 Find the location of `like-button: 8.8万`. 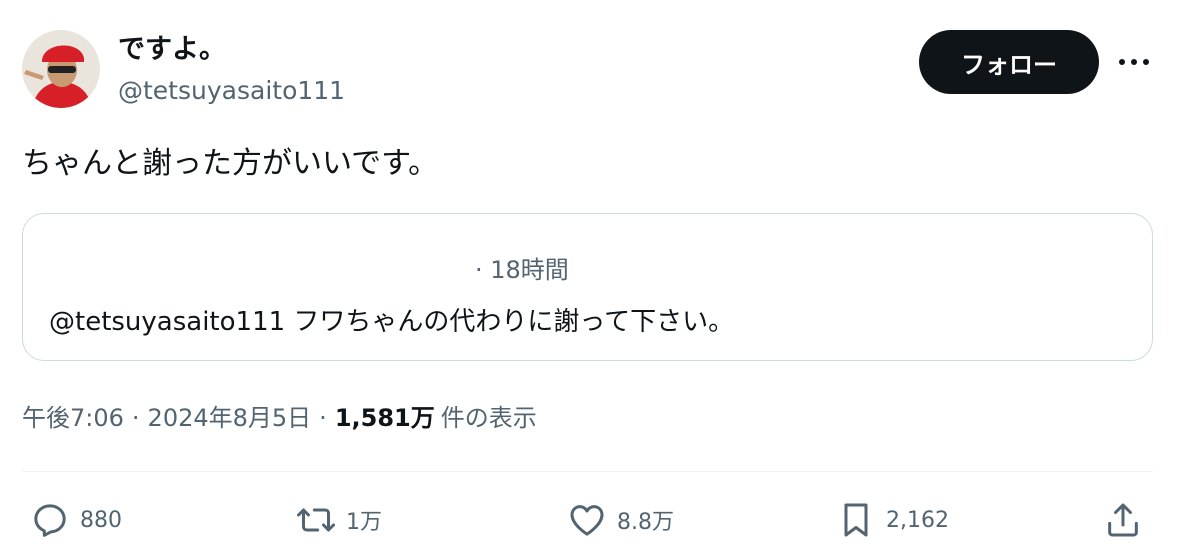

like-button: 8.8万 is located at coordinates (620, 520).